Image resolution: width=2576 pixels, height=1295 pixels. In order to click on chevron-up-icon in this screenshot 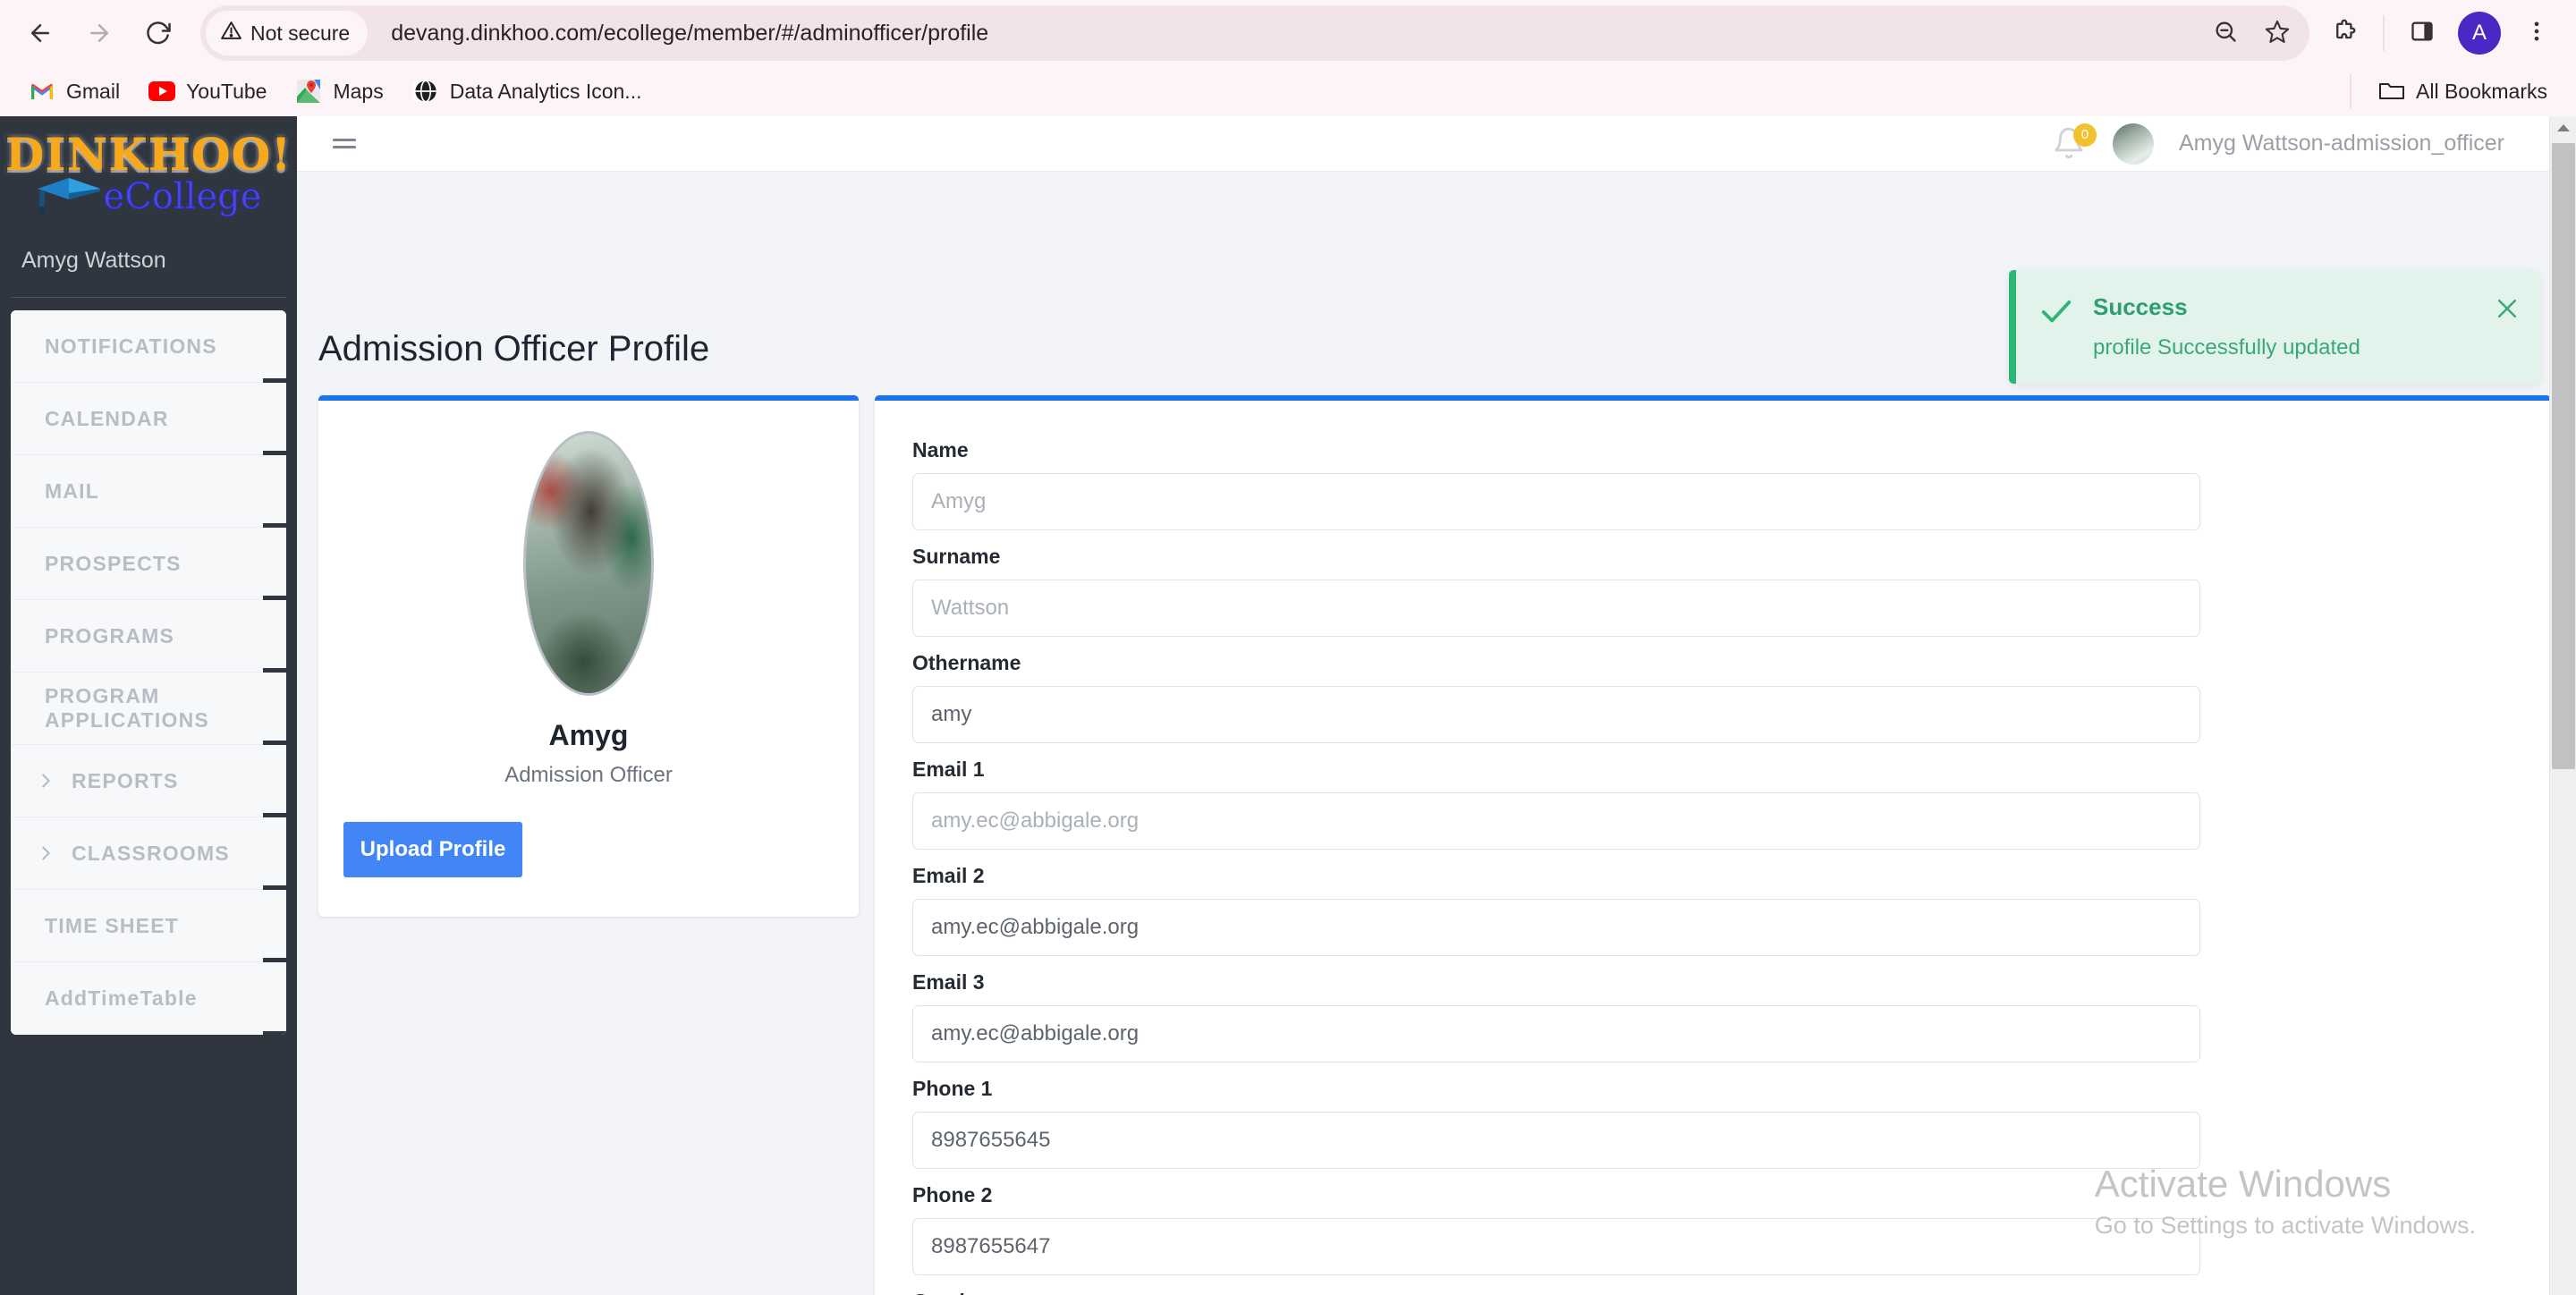, I will do `click(2563, 130)`.